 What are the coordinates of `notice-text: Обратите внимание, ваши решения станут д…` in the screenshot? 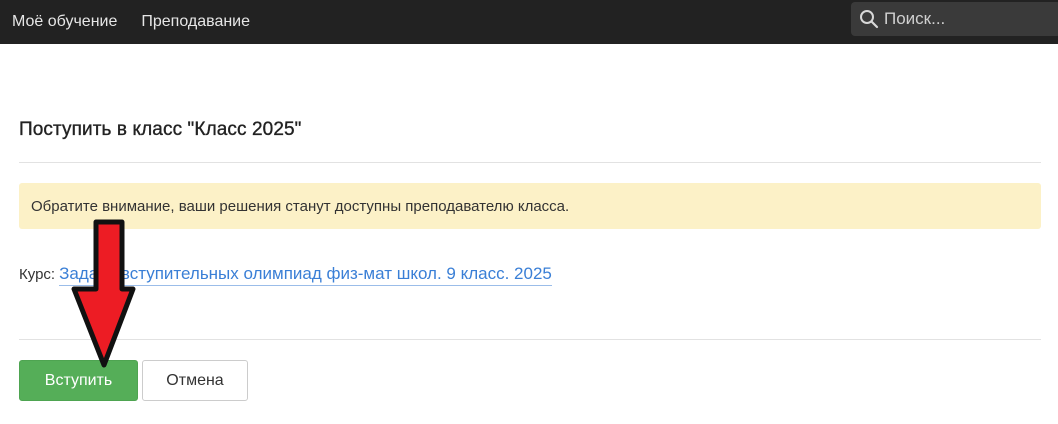 It's located at (300, 206).